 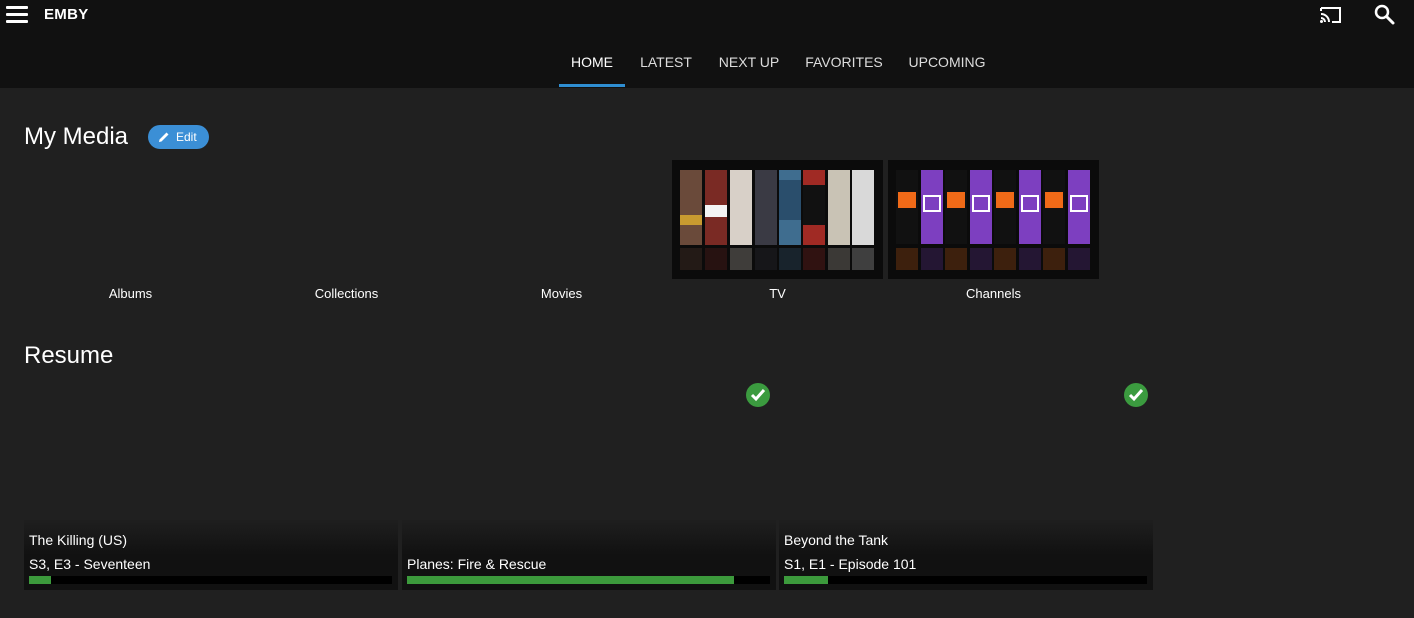 I want to click on library-label: Collections, so click(x=346, y=293).